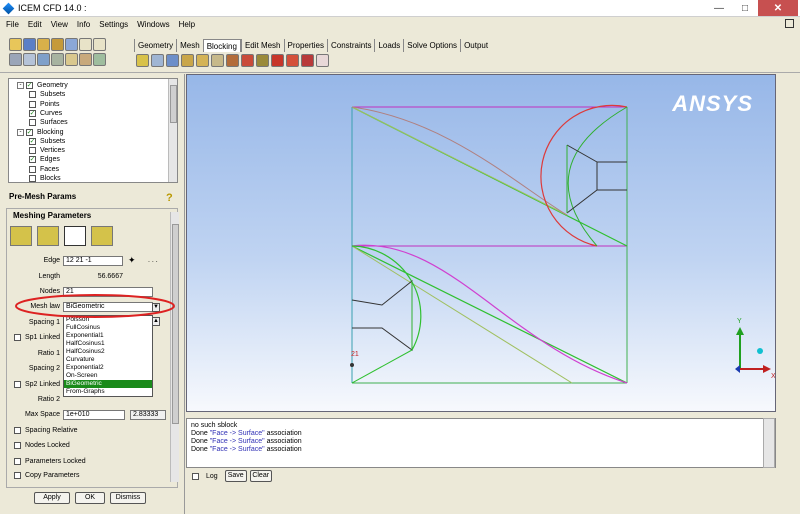 Image resolution: width=800 pixels, height=514 pixels. I want to click on edit-edge-icon, so click(247, 60).